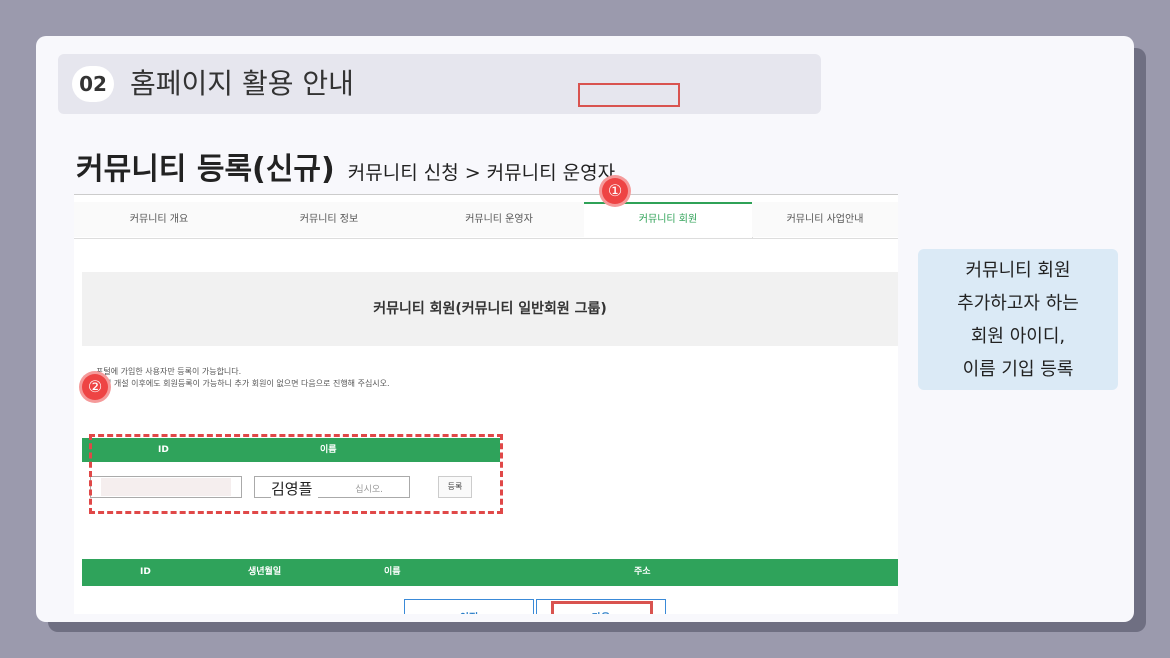 The width and height of the screenshot is (1170, 658). I want to click on highlight-box-next, so click(602, 607).